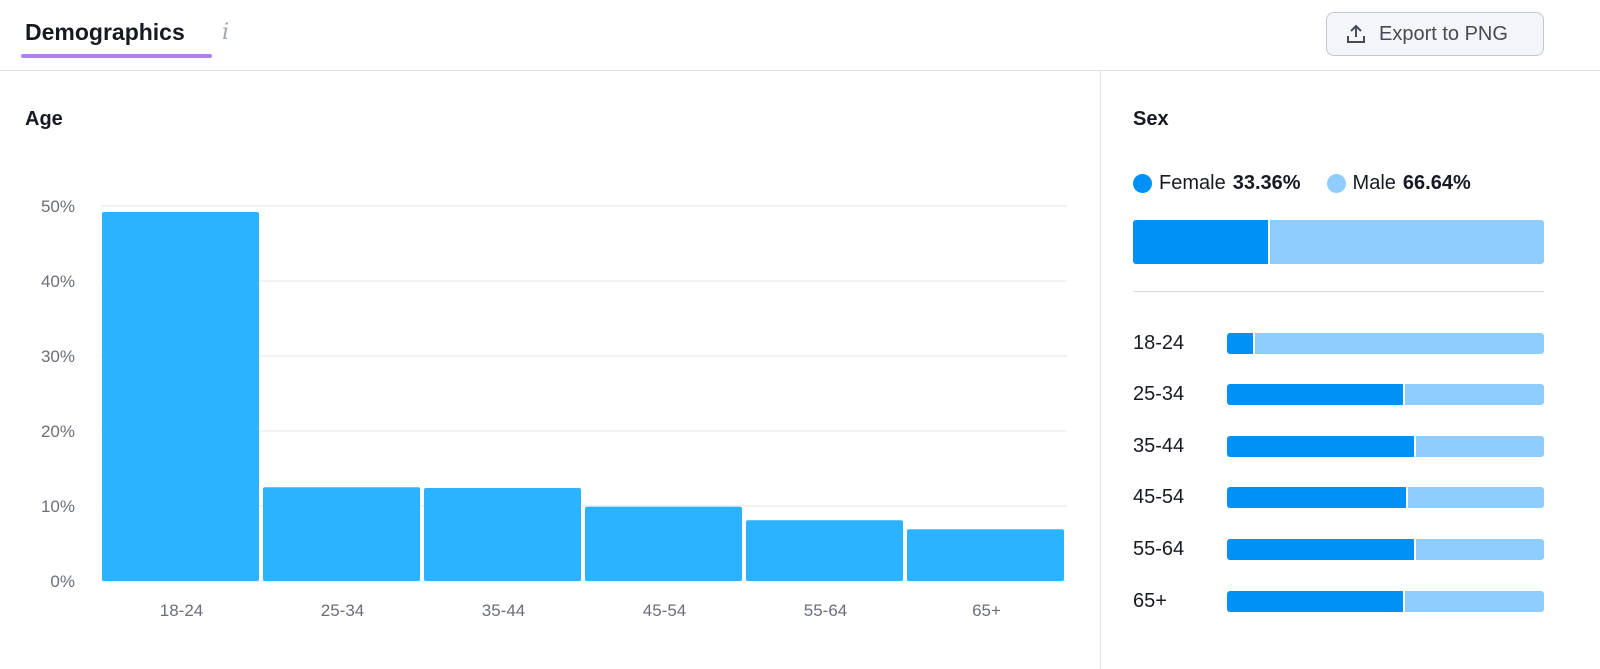 The width and height of the screenshot is (1600, 669). Describe the element at coordinates (986, 610) in the screenshot. I see `x-tick-label: 65+` at that location.